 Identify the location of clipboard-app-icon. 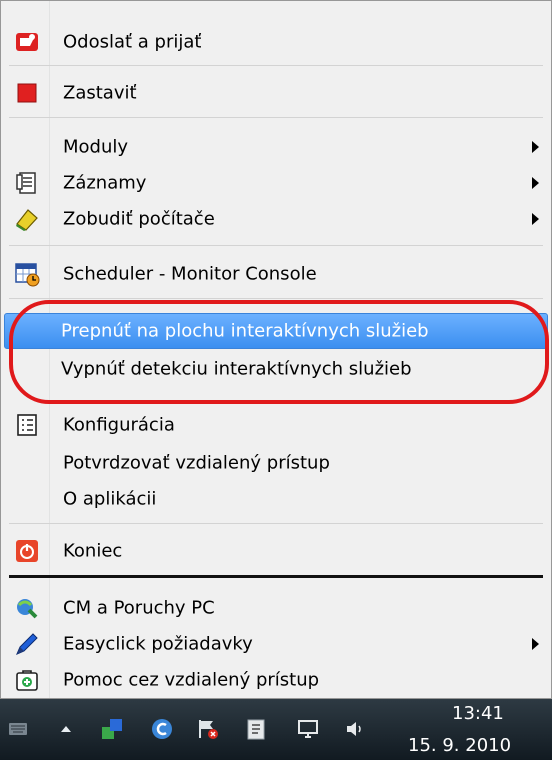
(256, 729).